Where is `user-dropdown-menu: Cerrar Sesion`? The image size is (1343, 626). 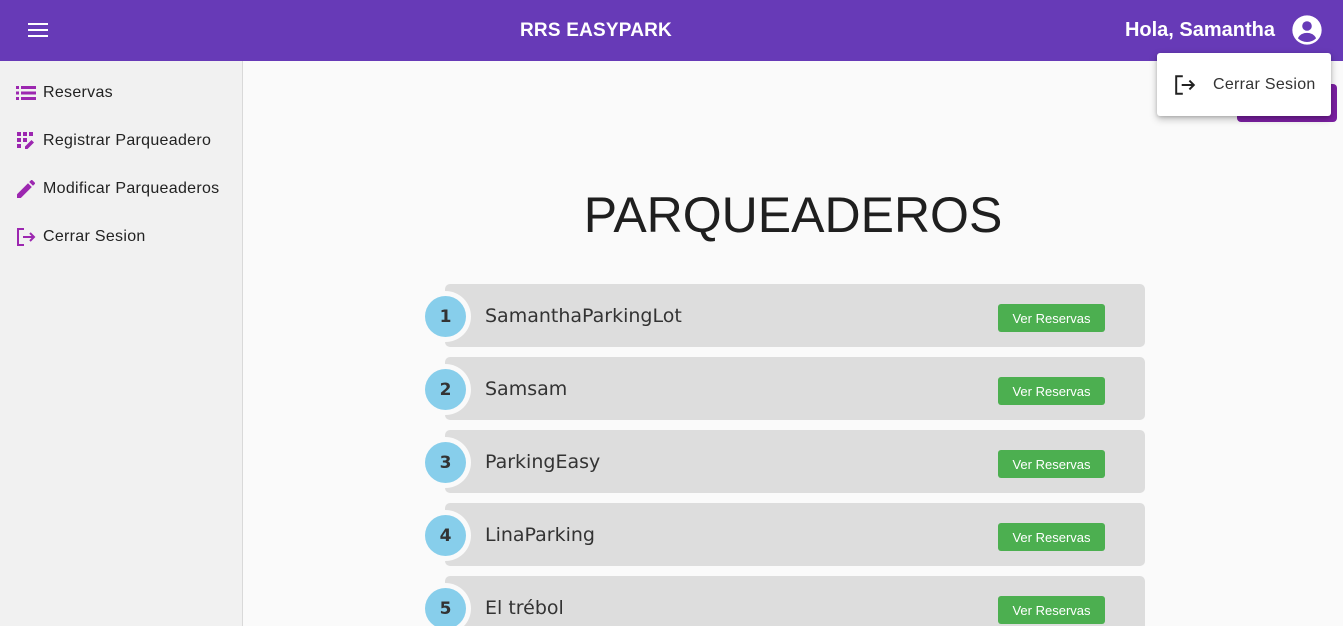 user-dropdown-menu: Cerrar Sesion is located at coordinates (1244, 84).